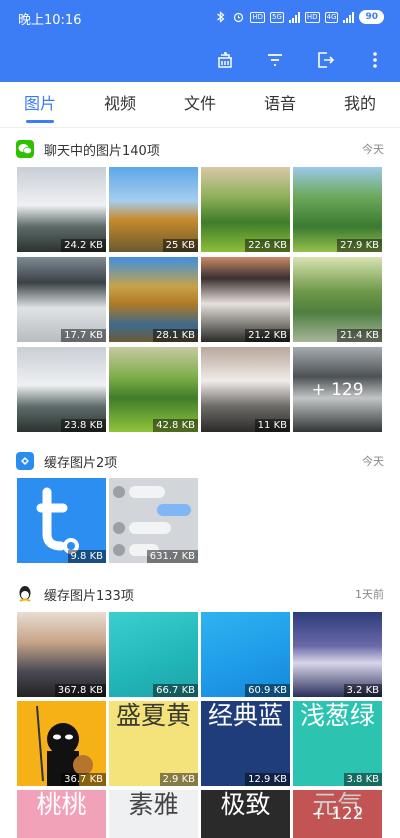 The height and width of the screenshot is (838, 400). Describe the element at coordinates (25, 461) in the screenshot. I see `cache-app-icon` at that location.